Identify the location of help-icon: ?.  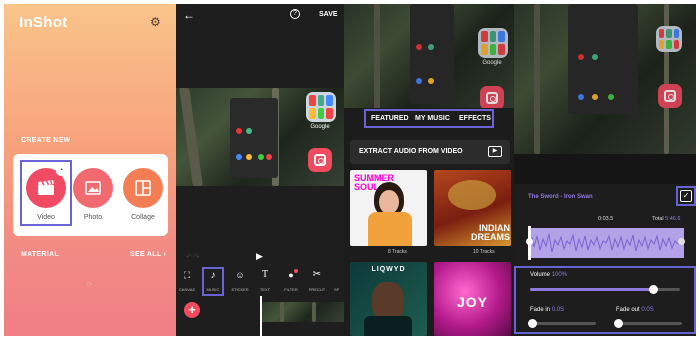
(295, 14).